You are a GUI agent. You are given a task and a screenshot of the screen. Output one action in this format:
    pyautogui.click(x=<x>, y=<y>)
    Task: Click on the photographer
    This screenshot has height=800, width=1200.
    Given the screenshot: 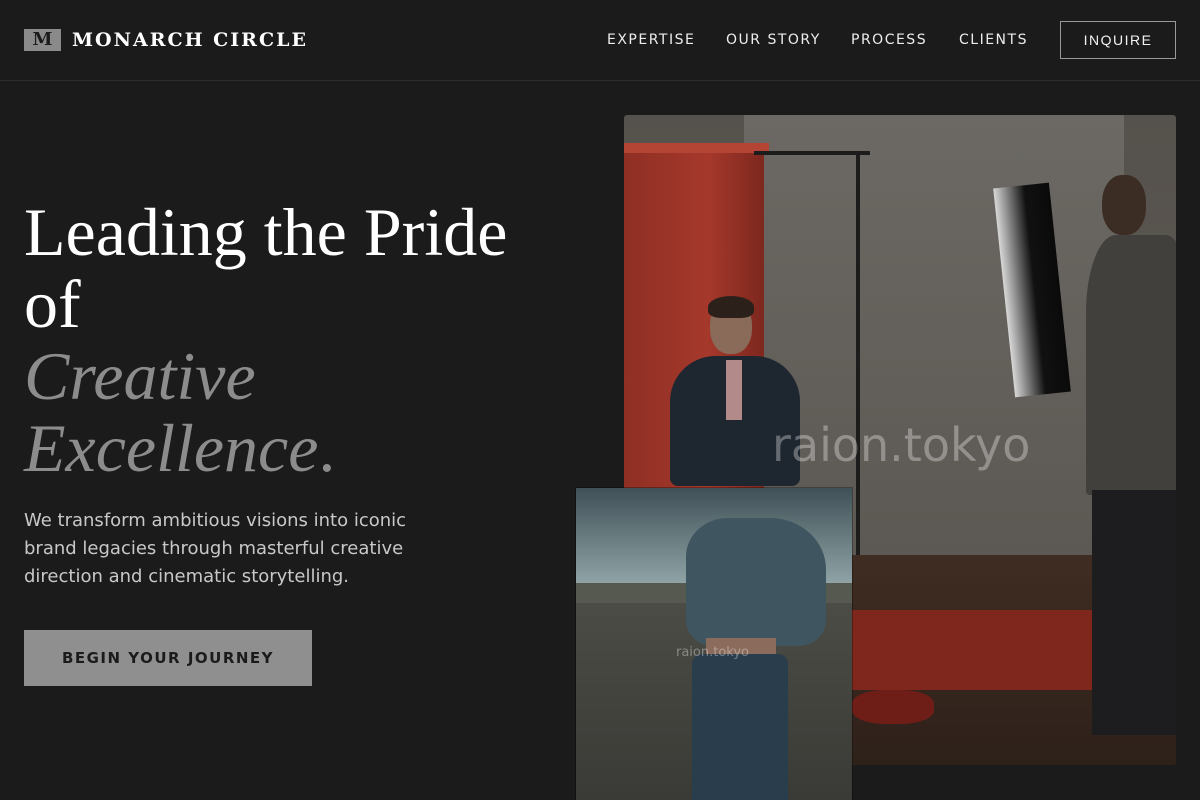 What is the action you would take?
    pyautogui.click(x=1131, y=455)
    